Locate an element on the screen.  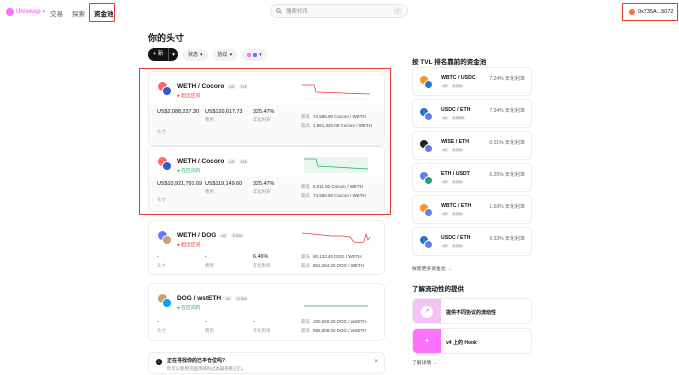
pool-card: ETH / USDT 6.25% 年化利率 v3 0.3% is located at coordinates (472, 177).